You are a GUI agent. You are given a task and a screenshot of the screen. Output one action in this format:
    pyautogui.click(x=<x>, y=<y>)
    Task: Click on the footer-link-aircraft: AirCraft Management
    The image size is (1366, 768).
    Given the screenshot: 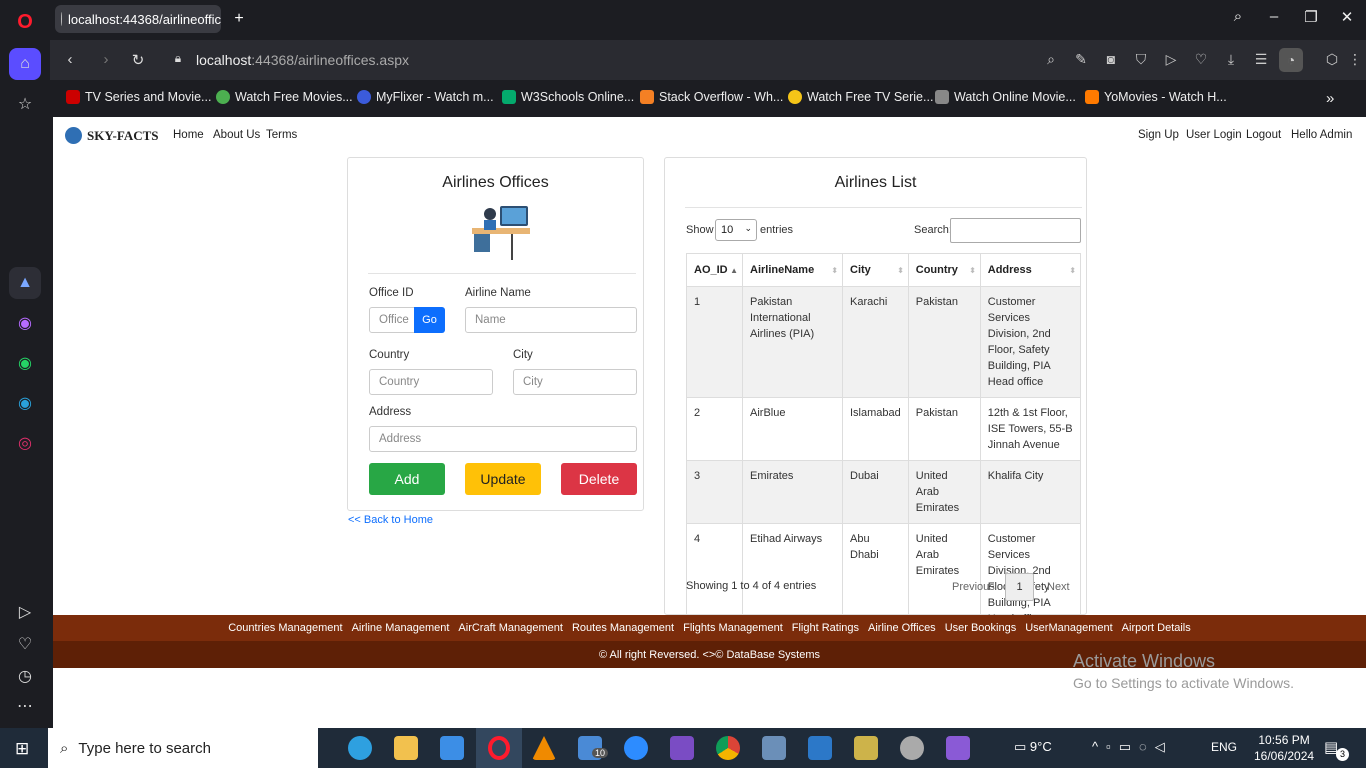 What is the action you would take?
    pyautogui.click(x=510, y=628)
    